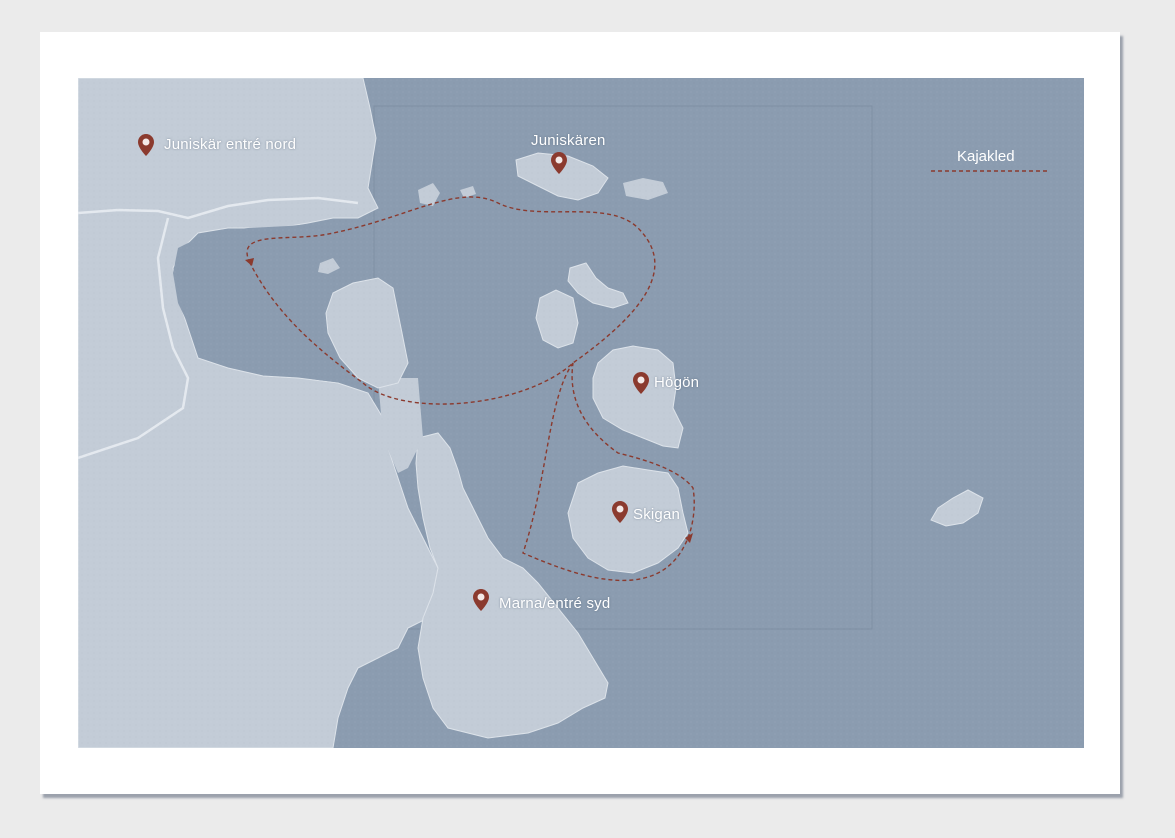 The height and width of the screenshot is (838, 1175). I want to click on place-label-hogon: Högön, so click(676, 382).